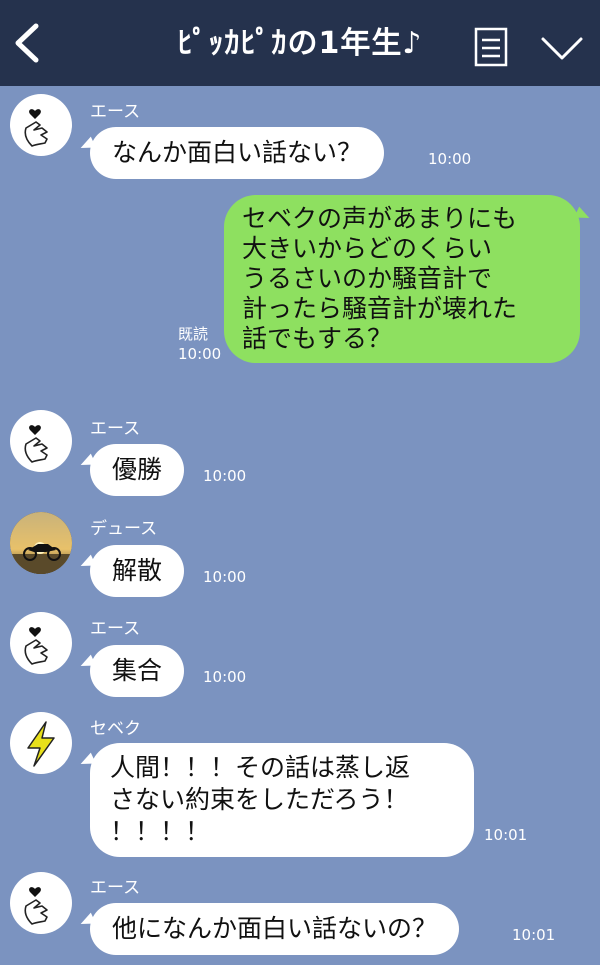 This screenshot has height=965, width=600. I want to click on chat-header: ﾋﾟｯｶﾋﾟｶの1年生♪, so click(300, 43).